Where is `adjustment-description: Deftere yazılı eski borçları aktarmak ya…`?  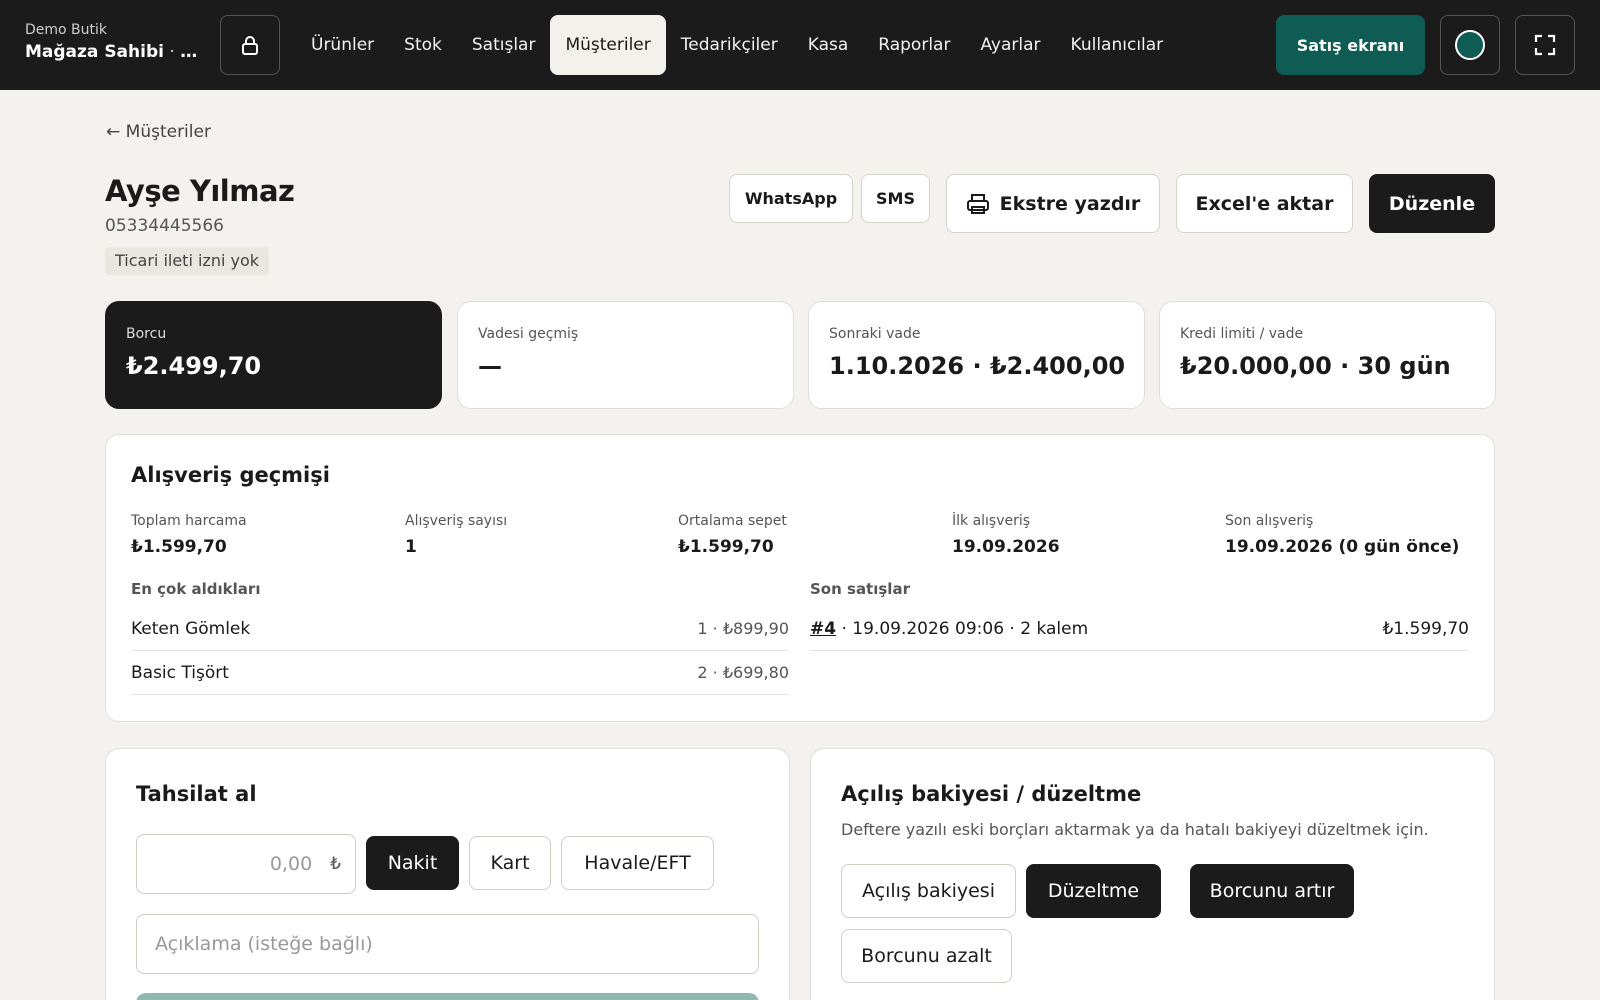 adjustment-description: Deftere yazılı eski borçları aktarmak ya… is located at coordinates (1135, 829).